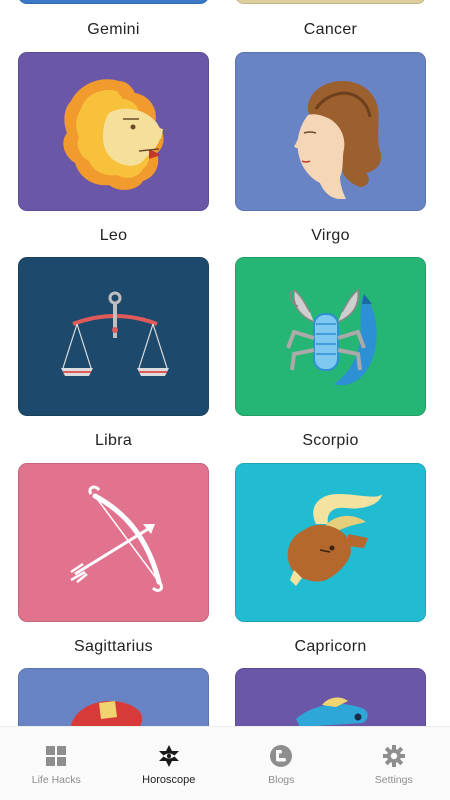 This screenshot has width=450, height=800. I want to click on virgo-woman-icon, so click(338, 140).